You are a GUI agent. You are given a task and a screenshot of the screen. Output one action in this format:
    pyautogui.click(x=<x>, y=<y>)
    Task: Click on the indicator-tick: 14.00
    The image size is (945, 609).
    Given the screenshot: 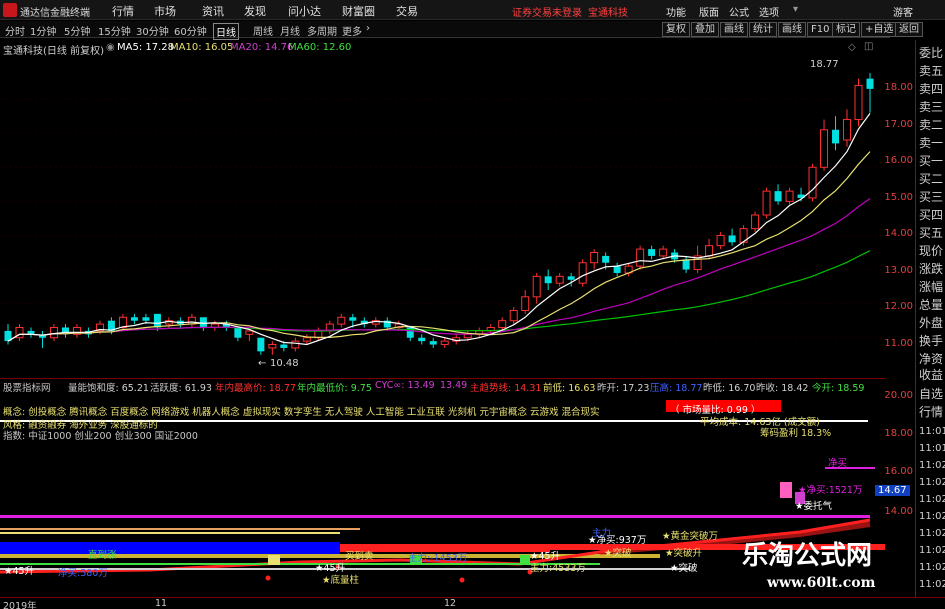 What is the action you would take?
    pyautogui.click(x=898, y=511)
    